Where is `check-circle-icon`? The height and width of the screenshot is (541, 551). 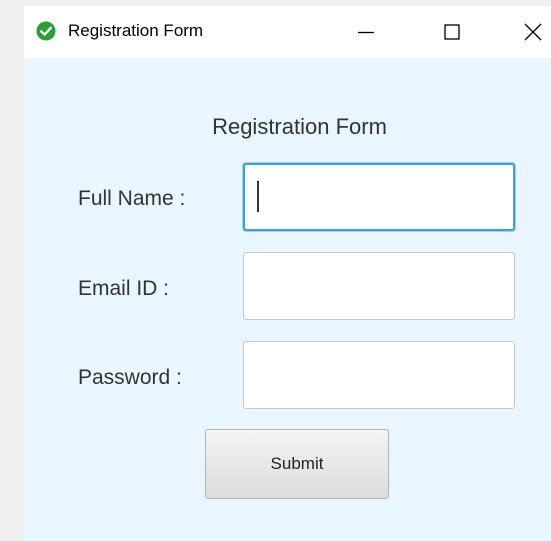
check-circle-icon is located at coordinates (46, 31).